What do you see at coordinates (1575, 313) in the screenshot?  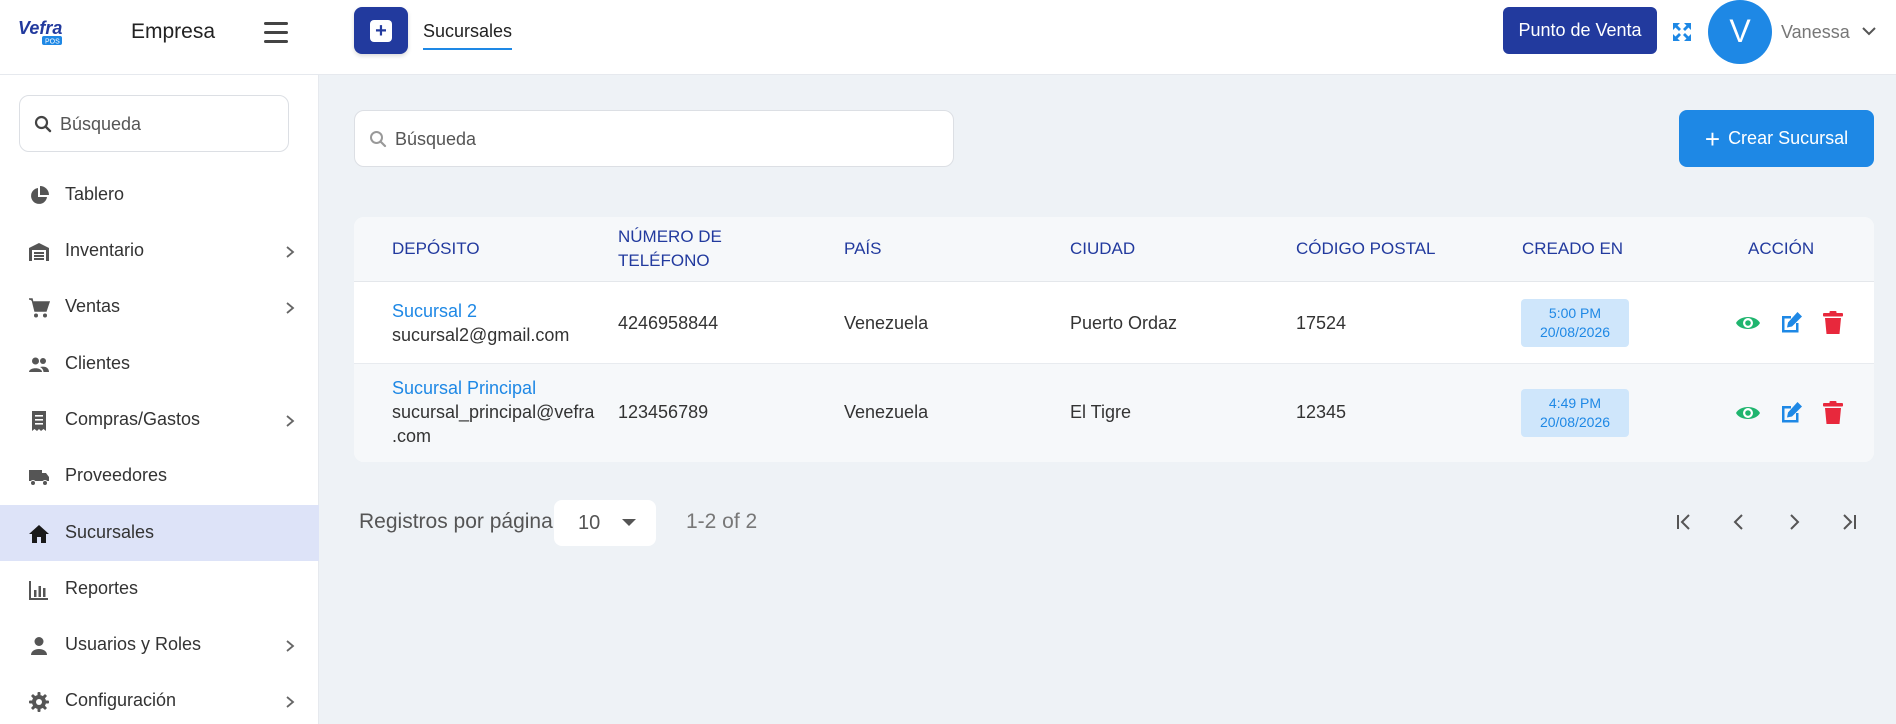 I see `created-time: 5:00 PM` at bounding box center [1575, 313].